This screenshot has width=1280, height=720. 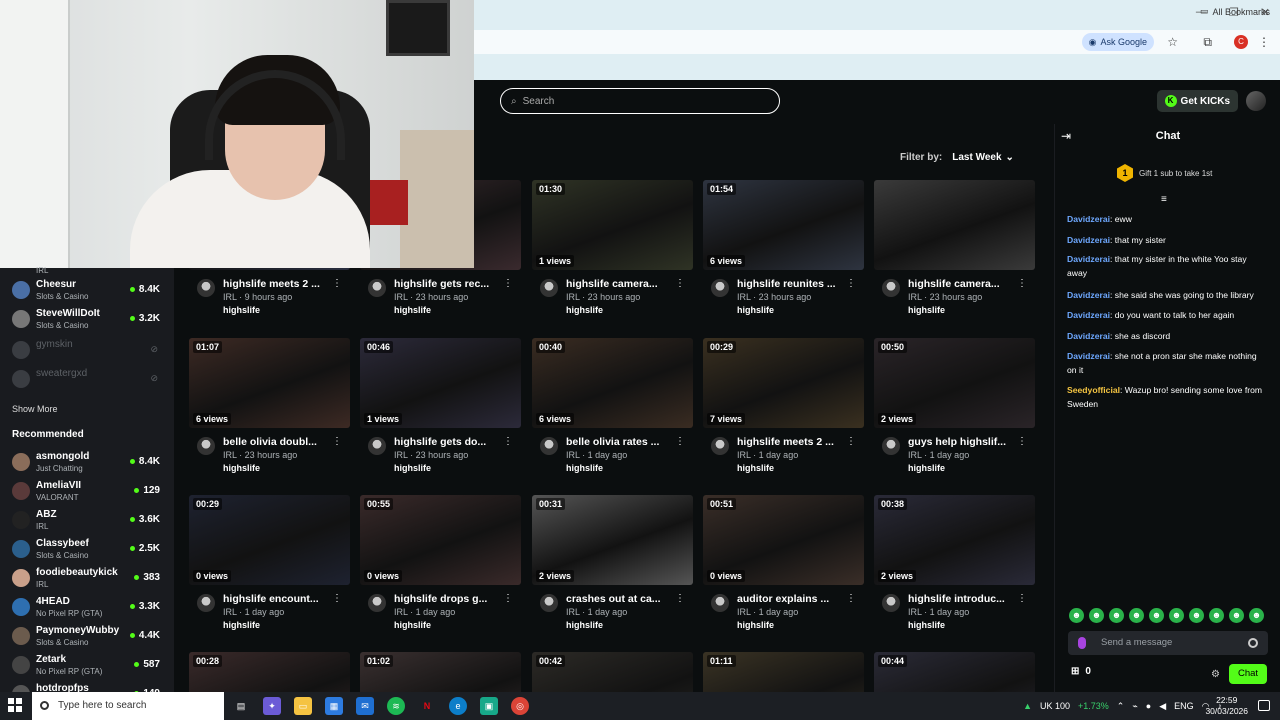 What do you see at coordinates (1168, 643) in the screenshot?
I see `chat-message-input: Send a message` at bounding box center [1168, 643].